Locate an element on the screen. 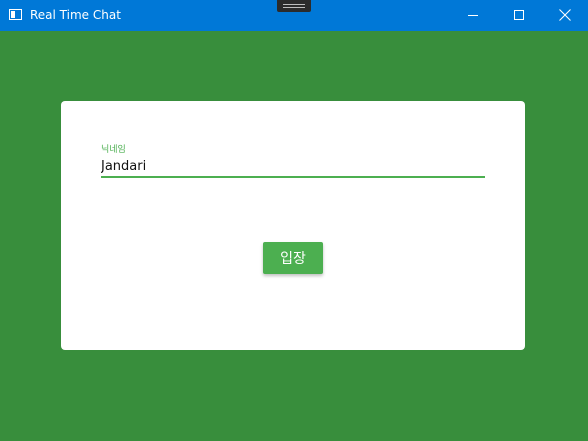 This screenshot has height=441, width=588. nickname-label: 닉네임 is located at coordinates (113, 150).